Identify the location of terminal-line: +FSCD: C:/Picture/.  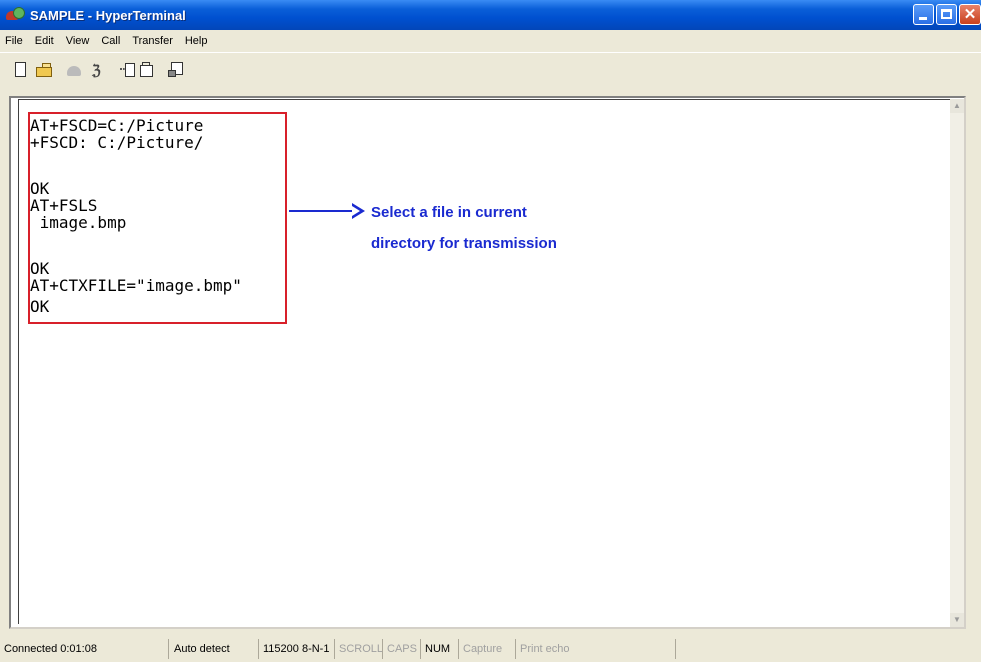
(117, 142).